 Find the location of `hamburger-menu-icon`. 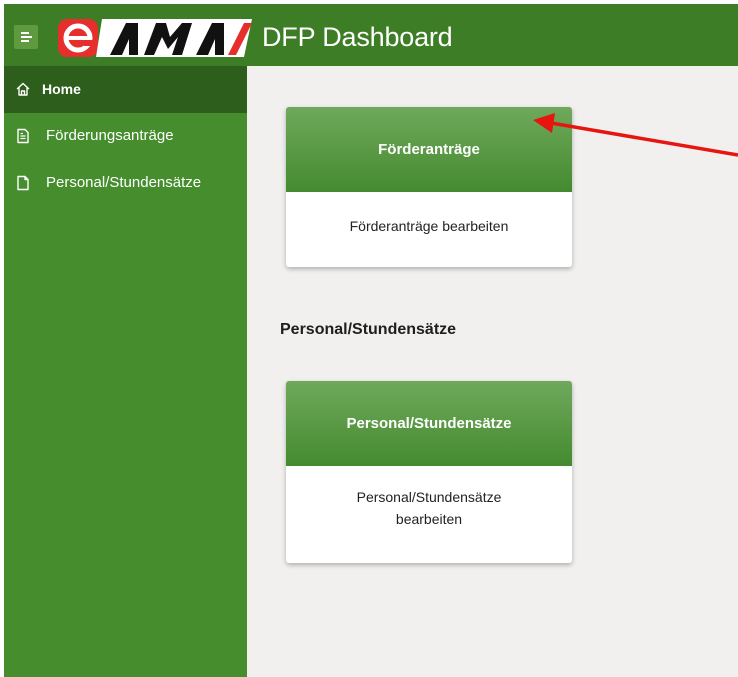

hamburger-menu-icon is located at coordinates (26, 37).